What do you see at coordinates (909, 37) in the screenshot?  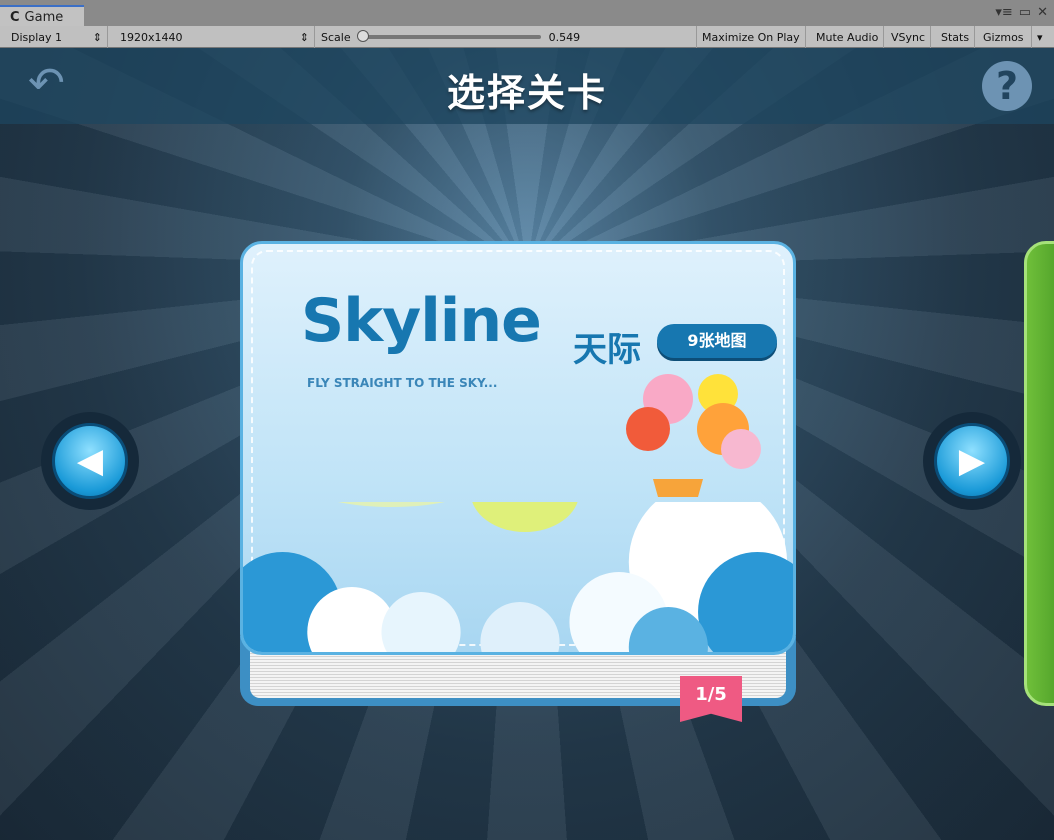 I see `vsync-toggle: VSync` at bounding box center [909, 37].